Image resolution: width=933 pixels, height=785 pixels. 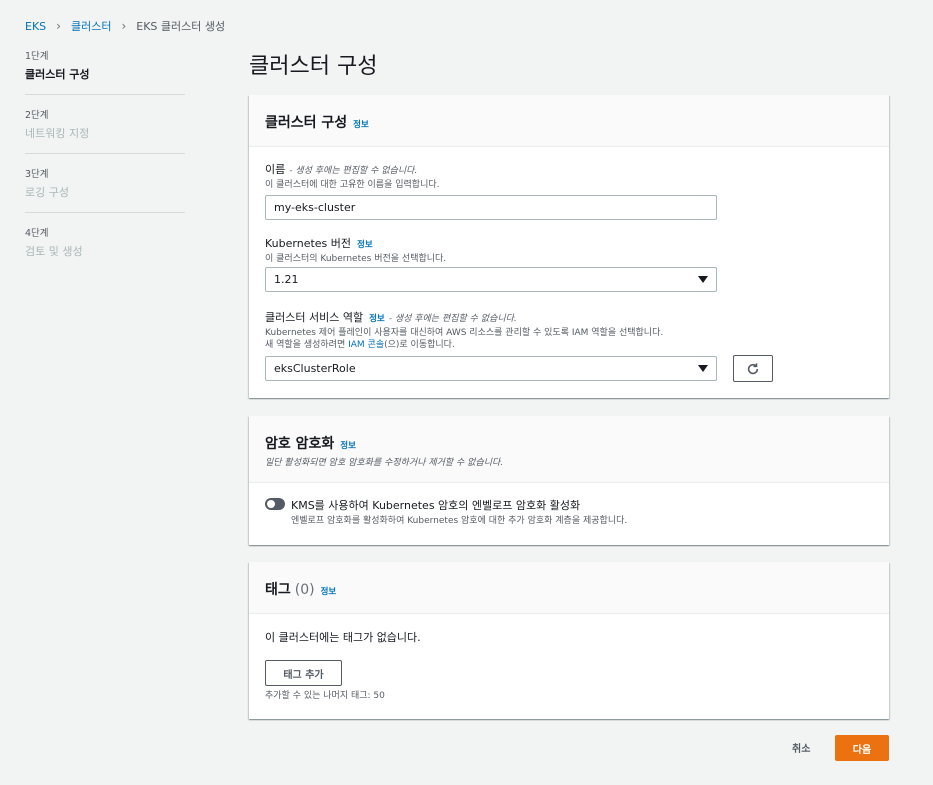 I want to click on add-tag-button: 태그 추가, so click(x=303, y=673).